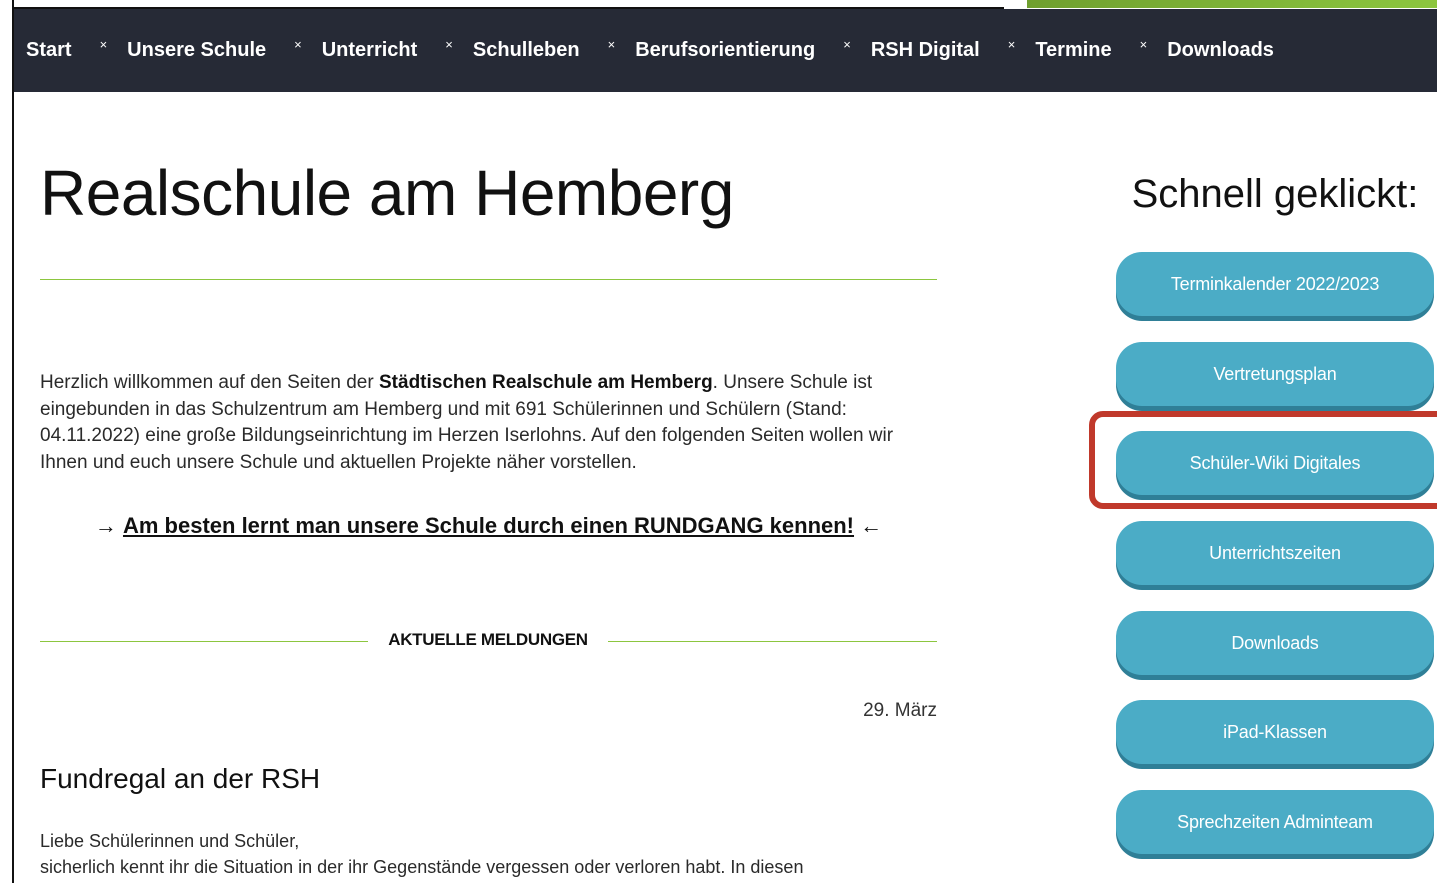 This screenshot has height=883, width=1437. What do you see at coordinates (488, 639) in the screenshot?
I see `news-section-heading: AKTUELLE MELDUNGEN` at bounding box center [488, 639].